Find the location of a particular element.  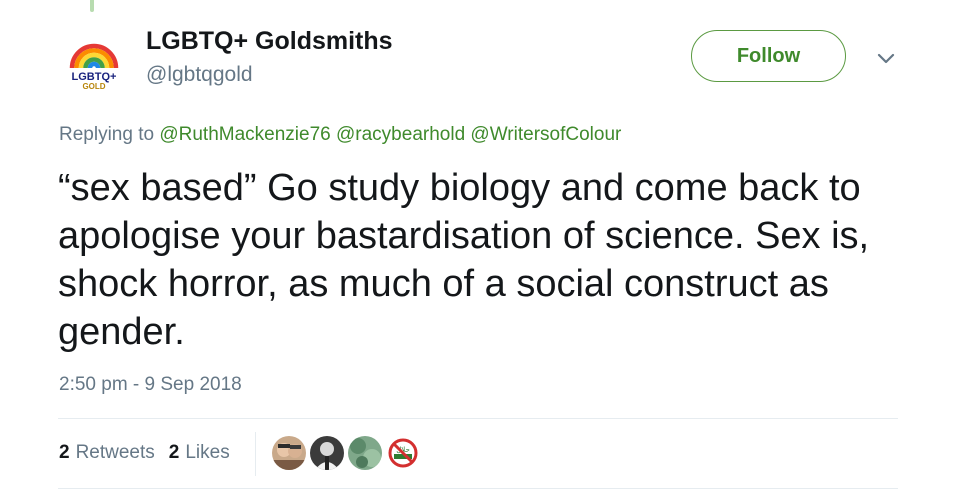

avatar-text-bottom: GOLD is located at coordinates (93, 86).